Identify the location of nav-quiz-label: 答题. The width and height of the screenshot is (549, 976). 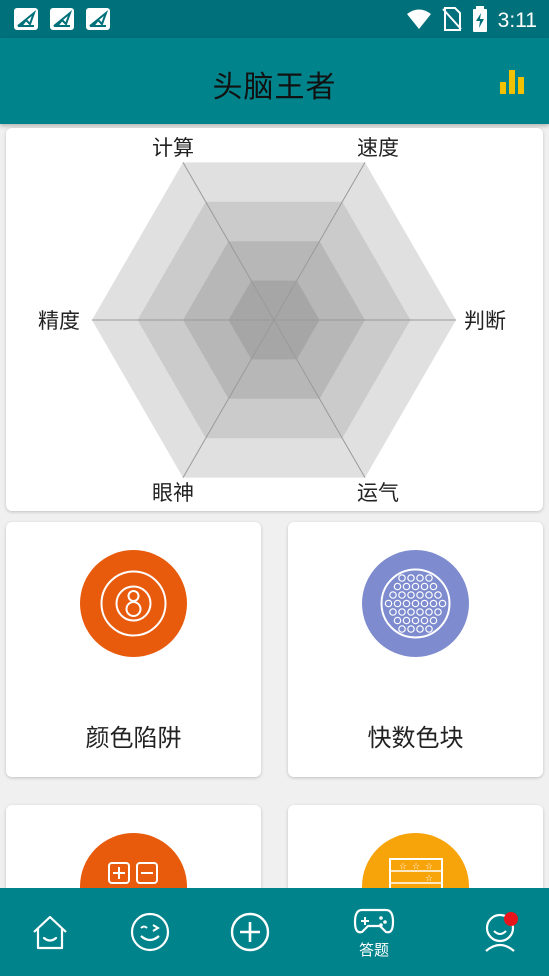
(373, 949).